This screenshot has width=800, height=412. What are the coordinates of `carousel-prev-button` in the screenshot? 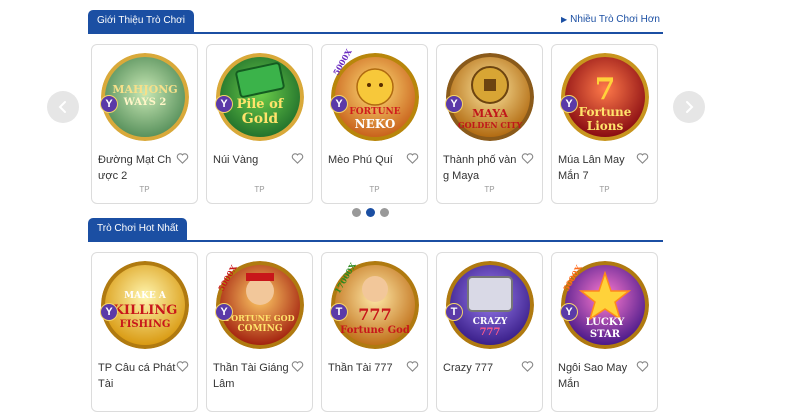 It's located at (63, 107).